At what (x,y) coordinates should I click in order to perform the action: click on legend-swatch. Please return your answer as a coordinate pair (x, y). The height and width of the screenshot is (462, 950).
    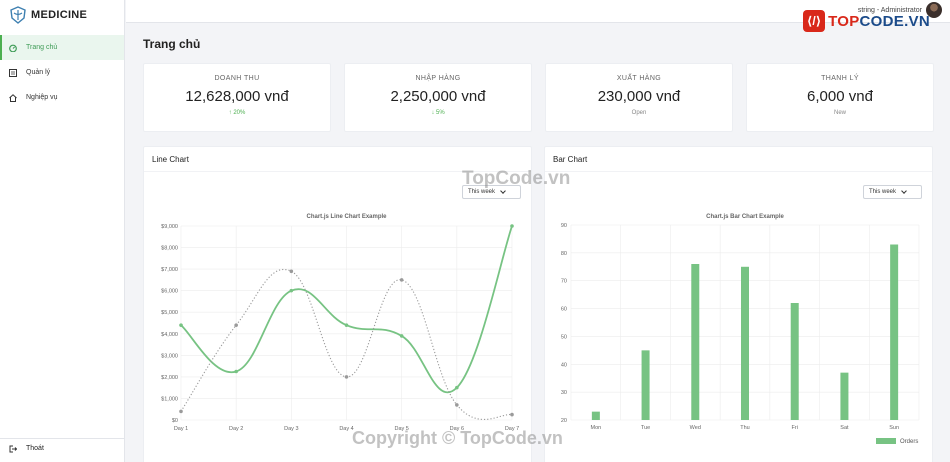
    Looking at the image, I should click on (886, 441).